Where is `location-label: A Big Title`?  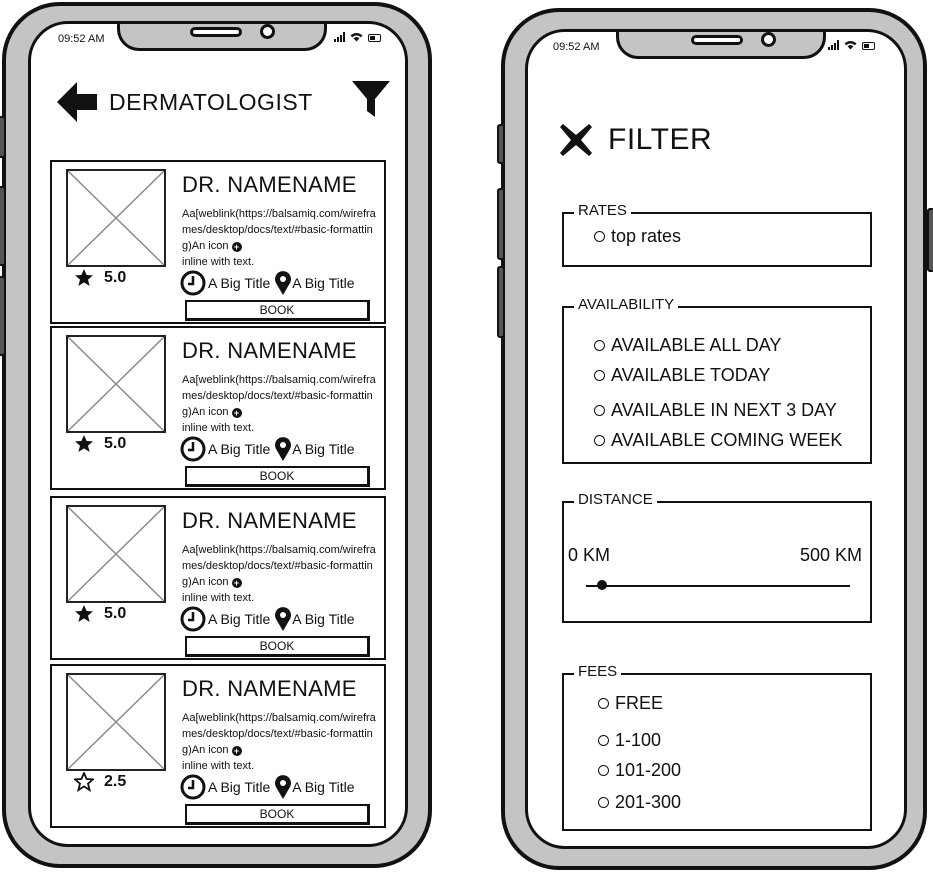
location-label: A Big Title is located at coordinates (323, 449).